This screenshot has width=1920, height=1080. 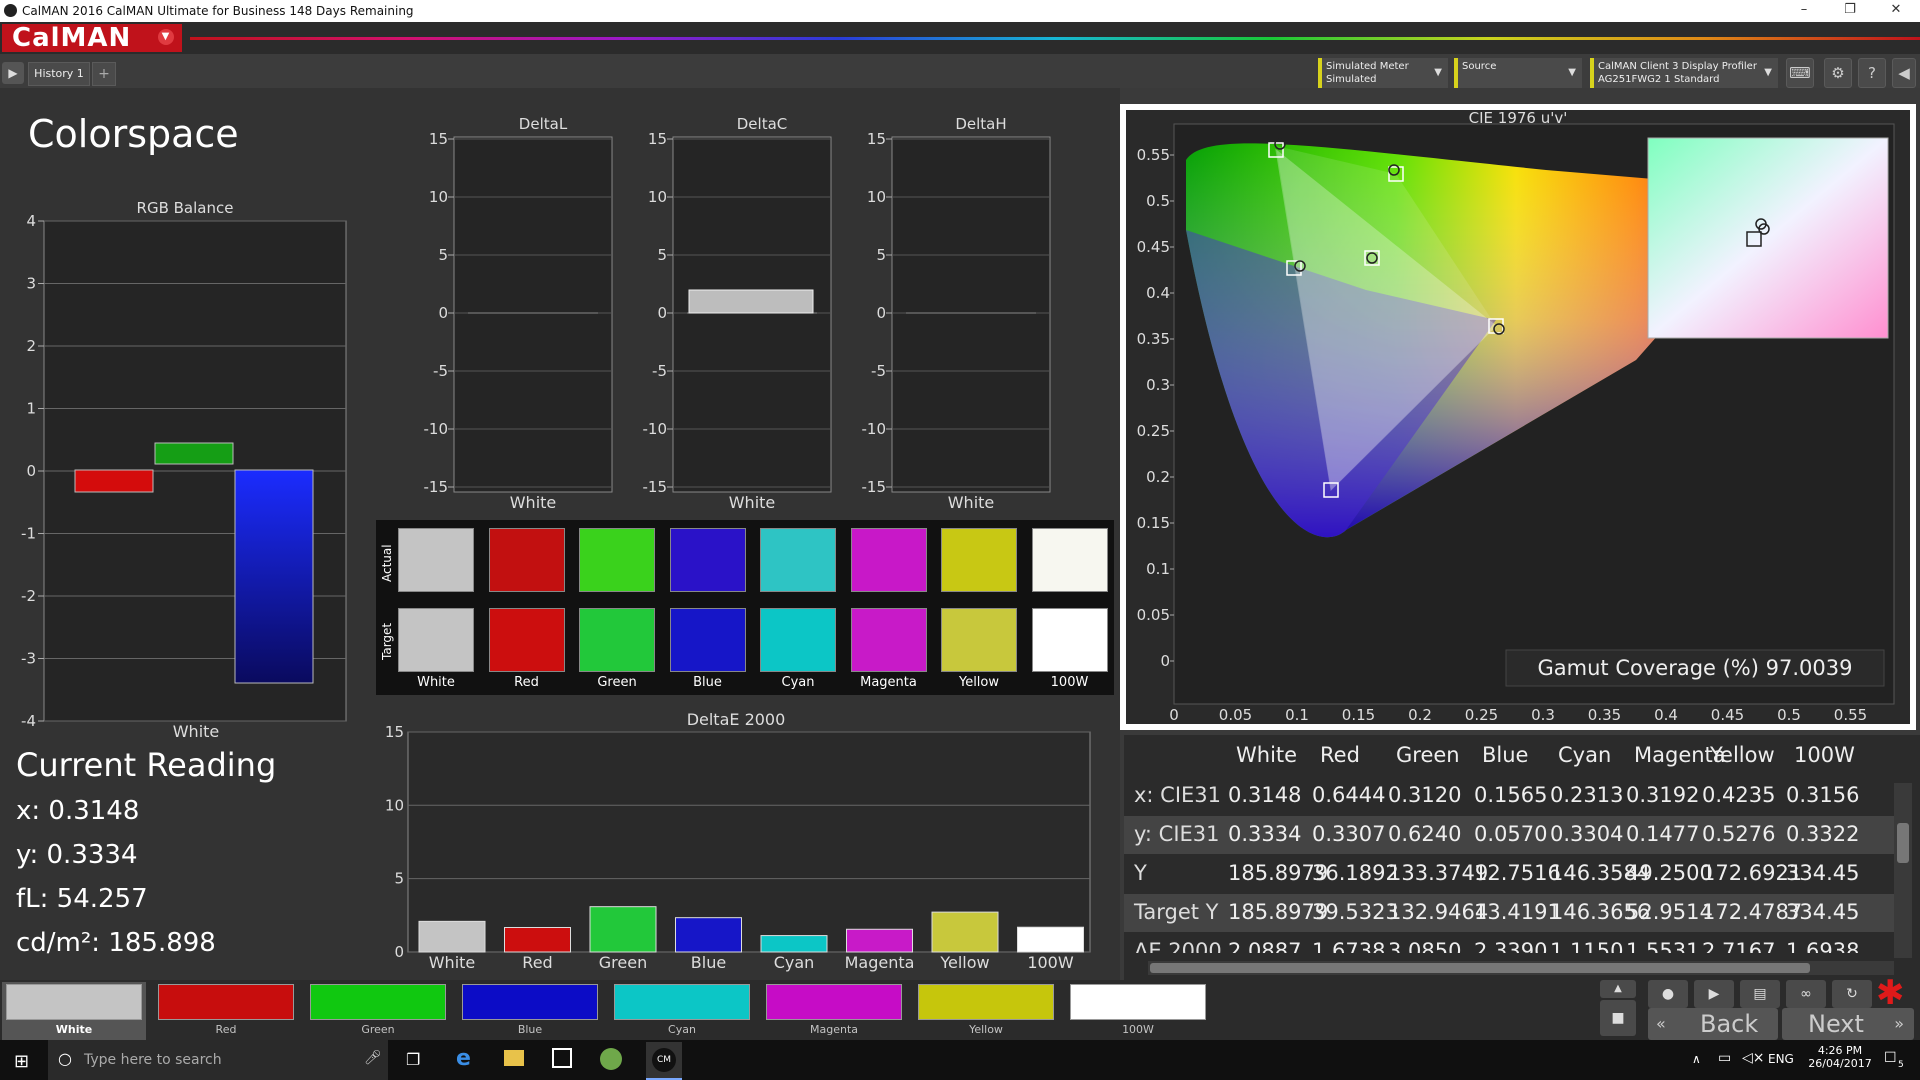 I want to click on swatch-color, so click(x=682, y=1002).